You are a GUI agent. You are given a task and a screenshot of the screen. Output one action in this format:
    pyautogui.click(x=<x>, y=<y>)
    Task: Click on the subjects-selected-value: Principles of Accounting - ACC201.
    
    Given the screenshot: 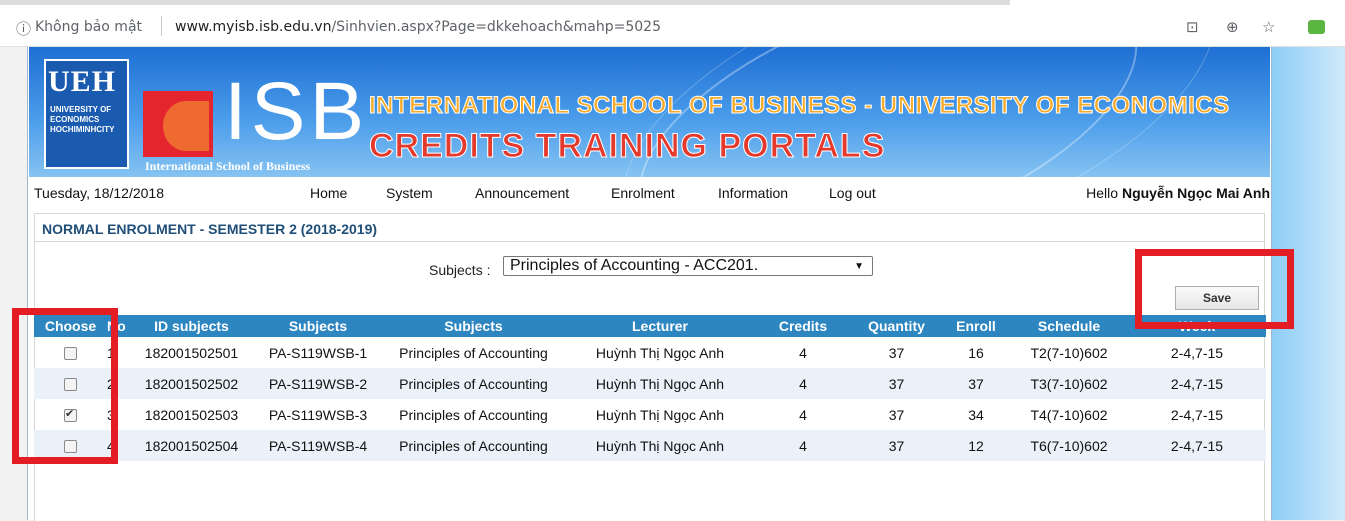 What is the action you would take?
    pyautogui.click(x=634, y=265)
    